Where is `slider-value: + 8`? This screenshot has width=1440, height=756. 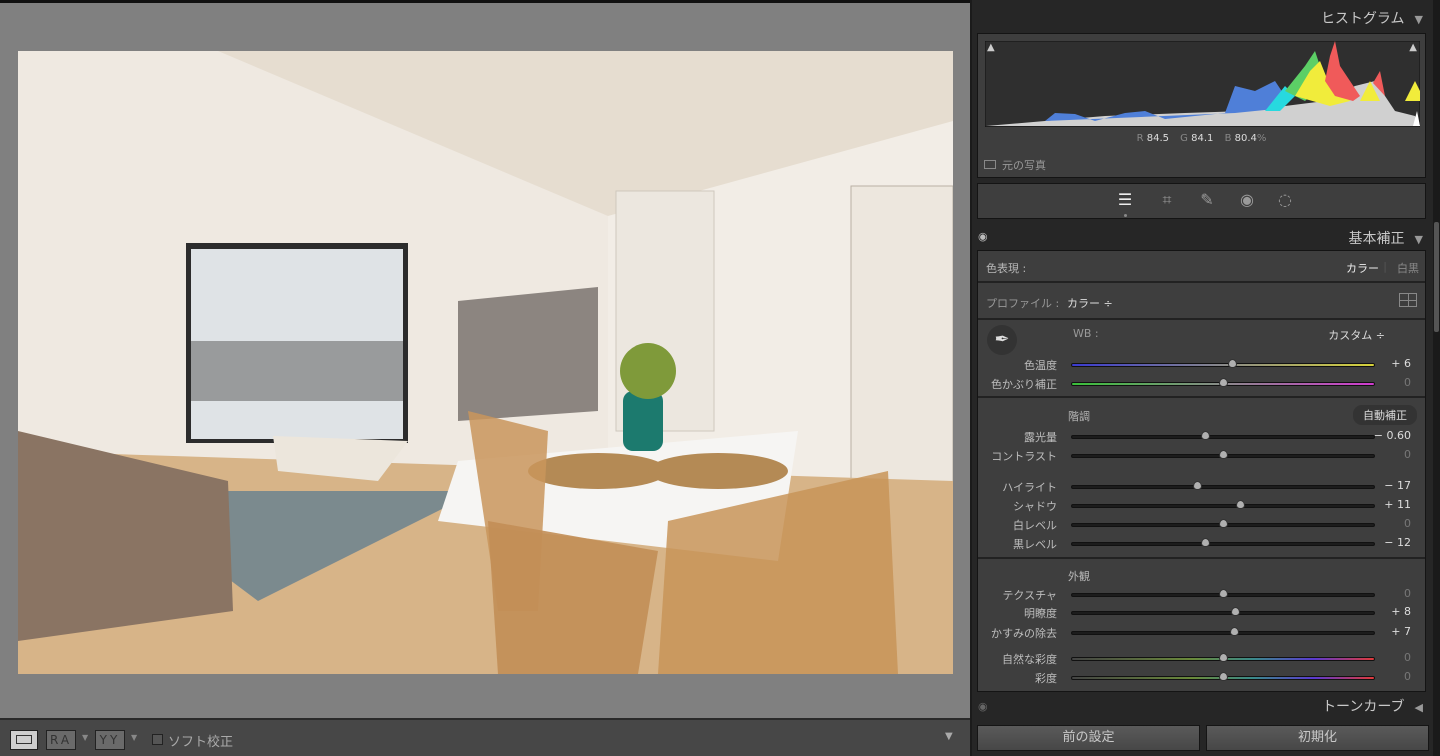
slider-value: + 8 is located at coordinates (1401, 611).